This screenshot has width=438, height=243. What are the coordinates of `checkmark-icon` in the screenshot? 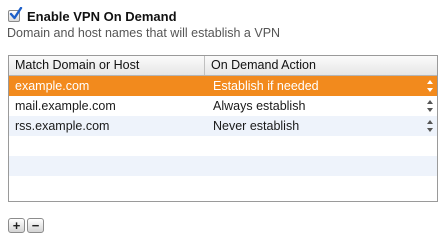 It's located at (16, 13).